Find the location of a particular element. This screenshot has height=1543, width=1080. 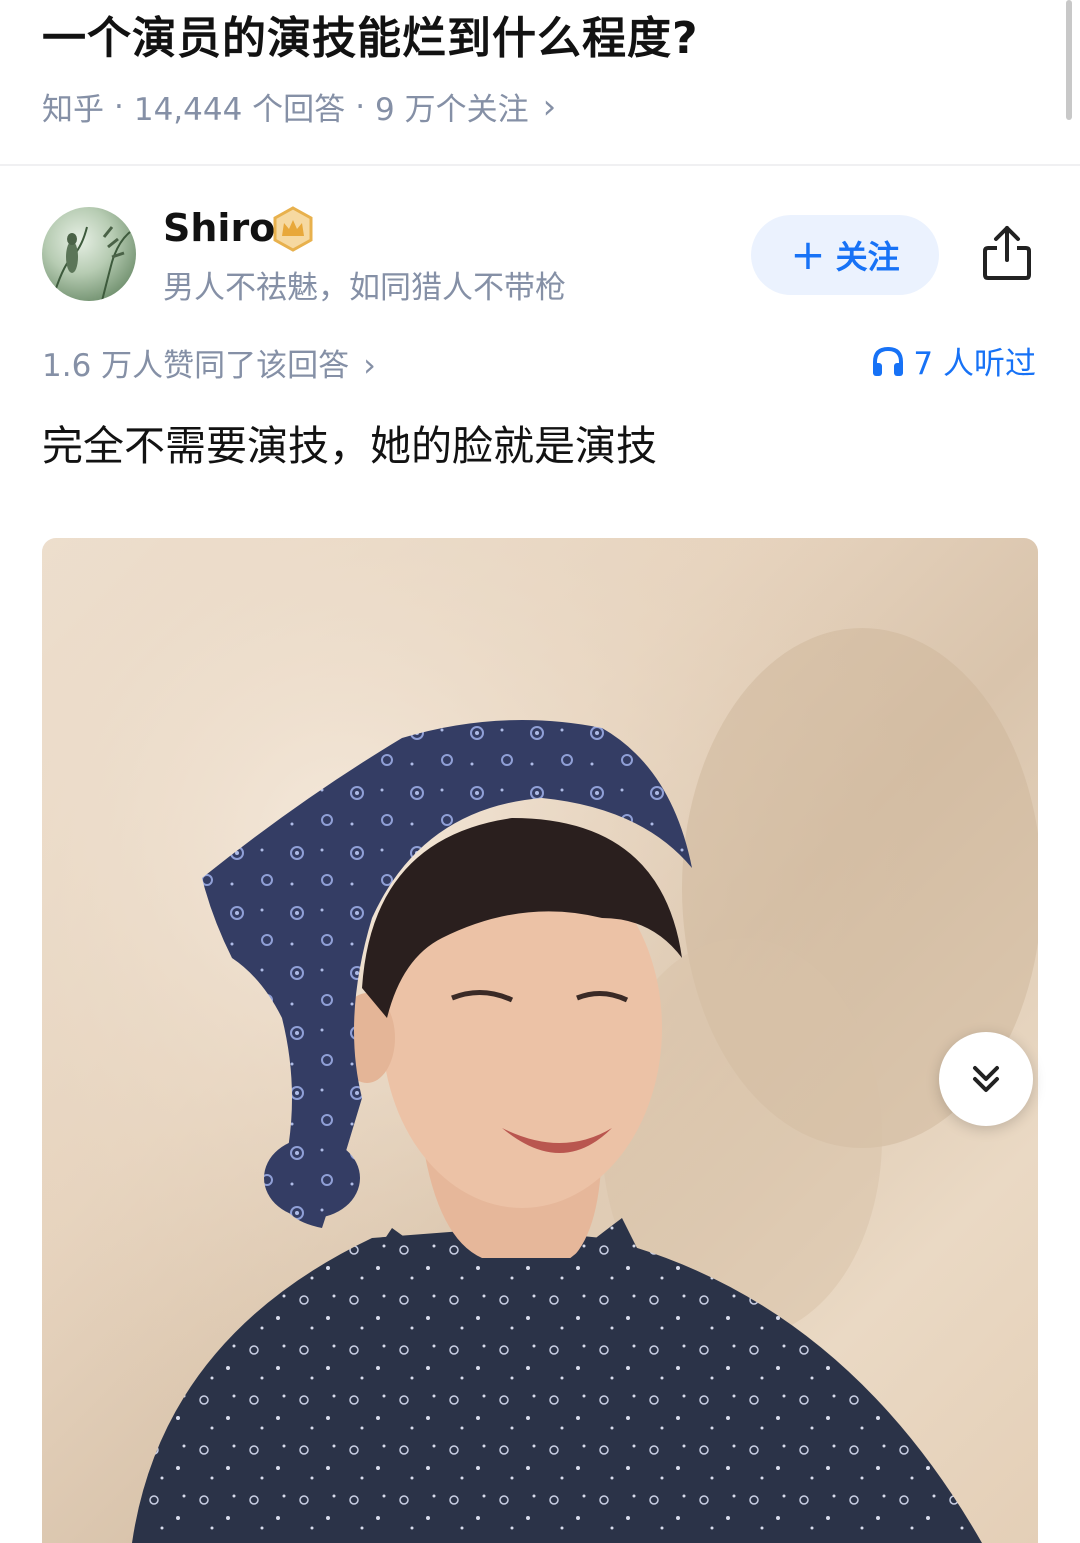

question-meta: 知乎 · 14,444 个回答 · 9 万个关注 › is located at coordinates (299, 106).